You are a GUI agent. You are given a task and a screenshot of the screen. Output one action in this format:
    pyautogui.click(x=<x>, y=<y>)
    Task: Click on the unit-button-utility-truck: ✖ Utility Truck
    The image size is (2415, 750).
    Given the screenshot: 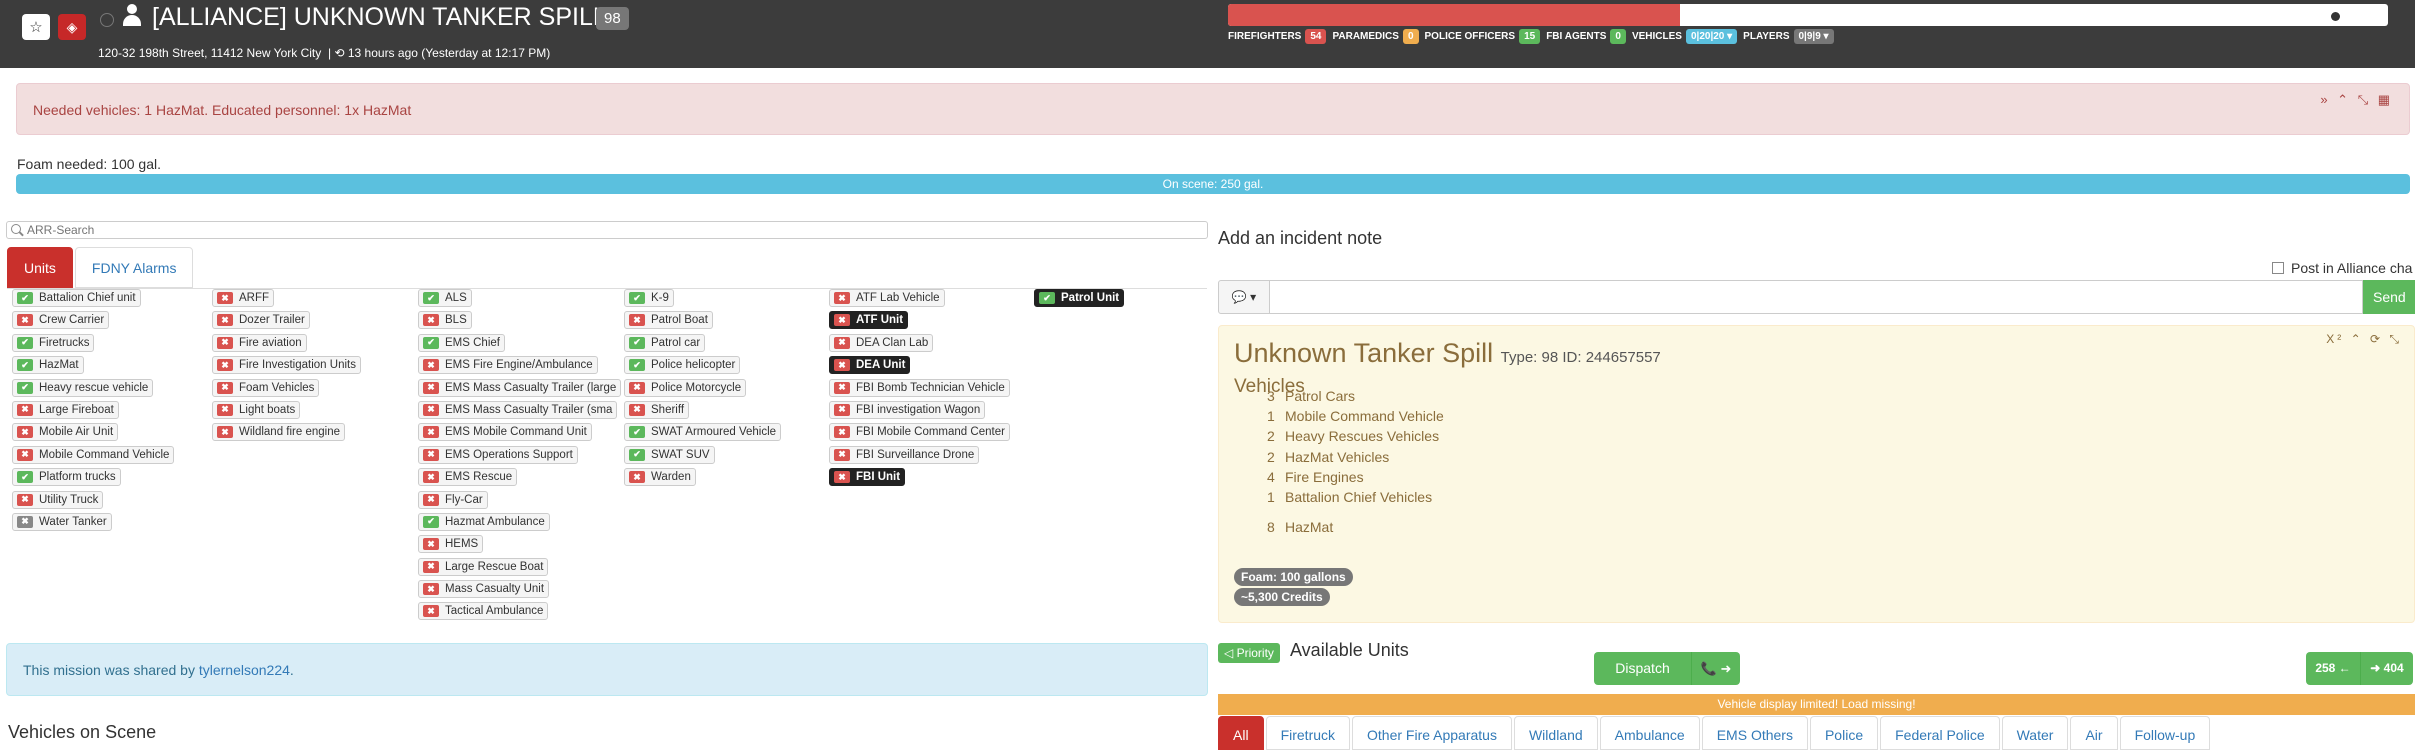 What is the action you would take?
    pyautogui.click(x=58, y=499)
    